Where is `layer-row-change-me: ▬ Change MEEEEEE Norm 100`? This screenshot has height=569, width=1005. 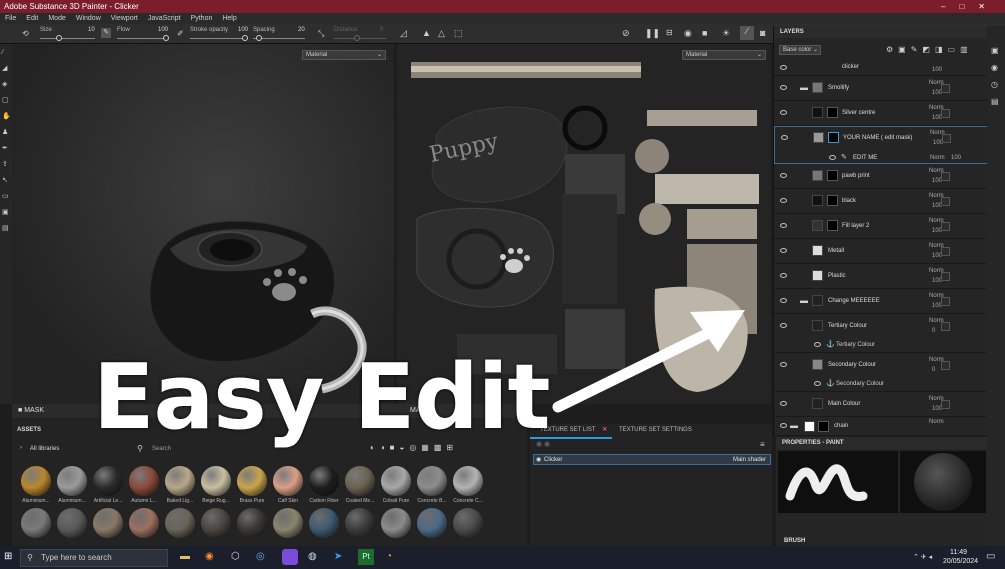 layer-row-change-me: ▬ Change MEEEEEE Norm 100 is located at coordinates (881, 302).